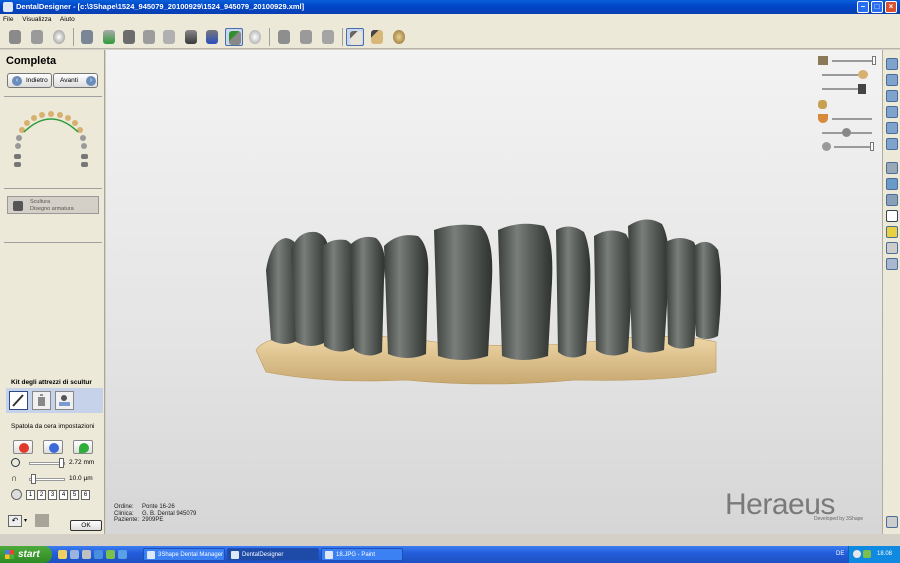 Image resolution: width=900 pixels, height=563 pixels. What do you see at coordinates (823, 118) in the screenshot?
I see `wax-icon` at bounding box center [823, 118].